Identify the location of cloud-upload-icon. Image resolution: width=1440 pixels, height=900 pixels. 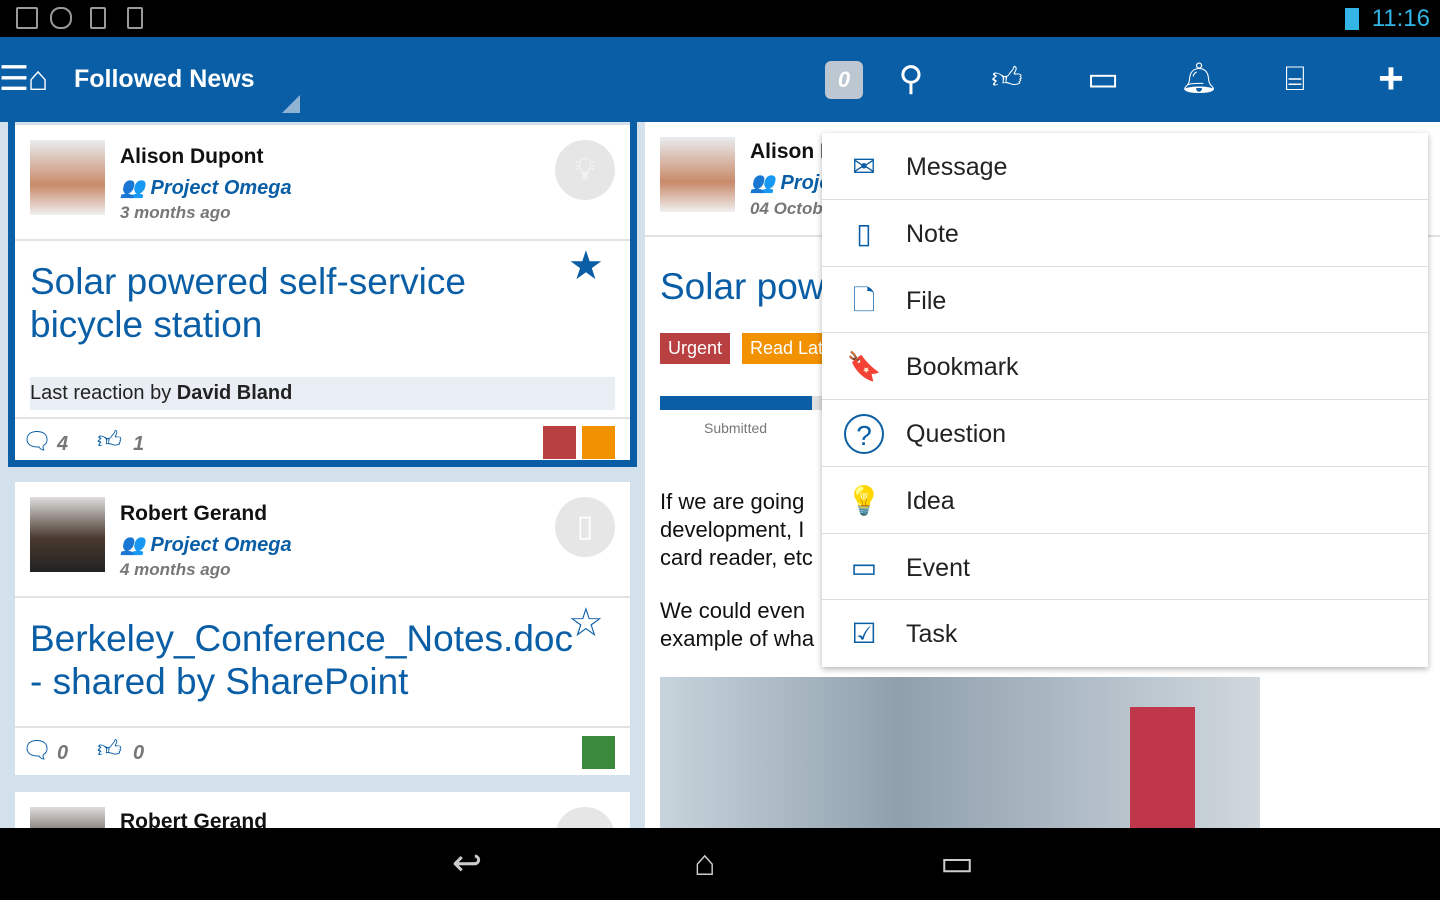
(61, 18).